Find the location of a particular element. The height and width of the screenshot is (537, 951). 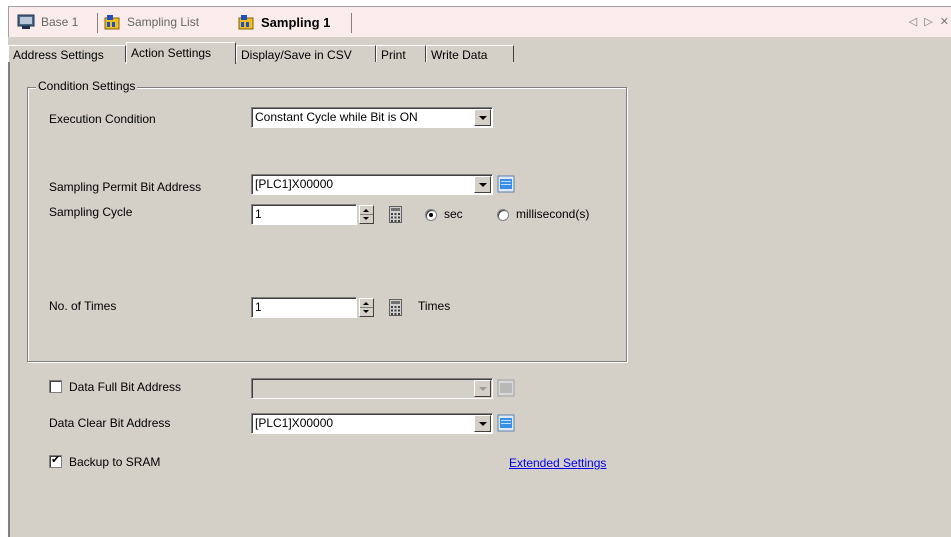

data-full-label: Data Full Bit Address is located at coordinates (125, 387).